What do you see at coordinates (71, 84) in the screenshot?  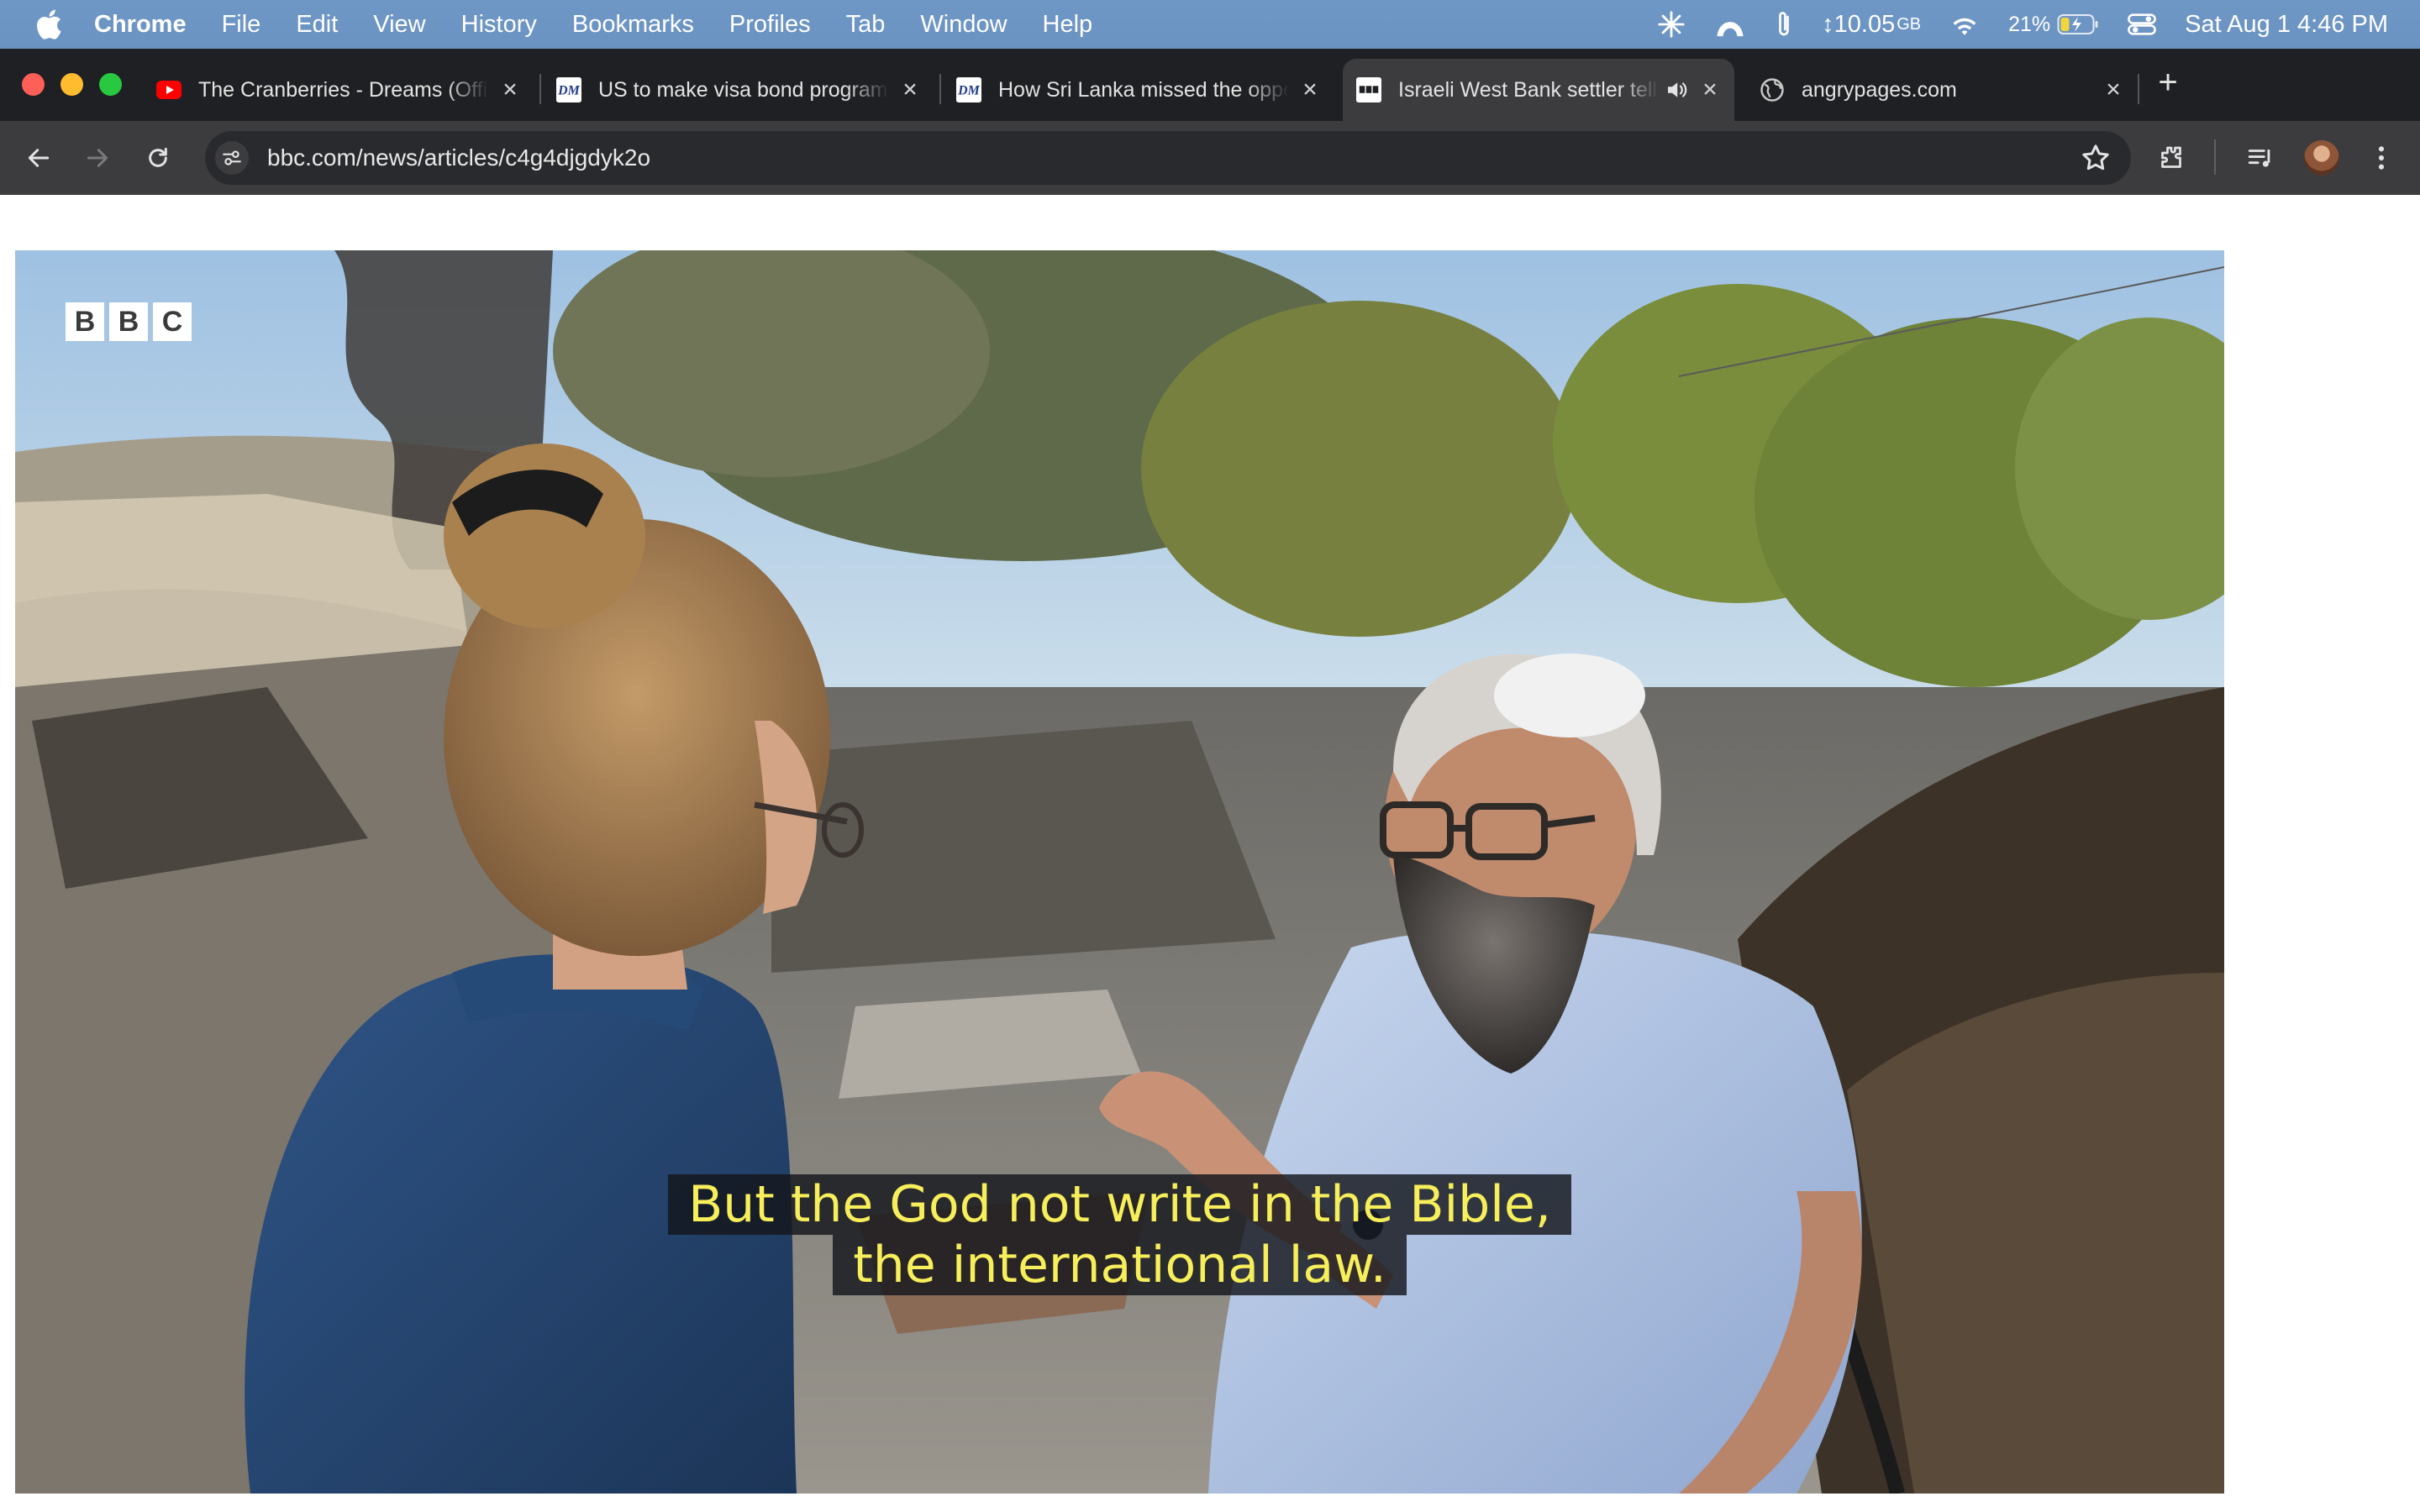 I see `window-minimize-button` at bounding box center [71, 84].